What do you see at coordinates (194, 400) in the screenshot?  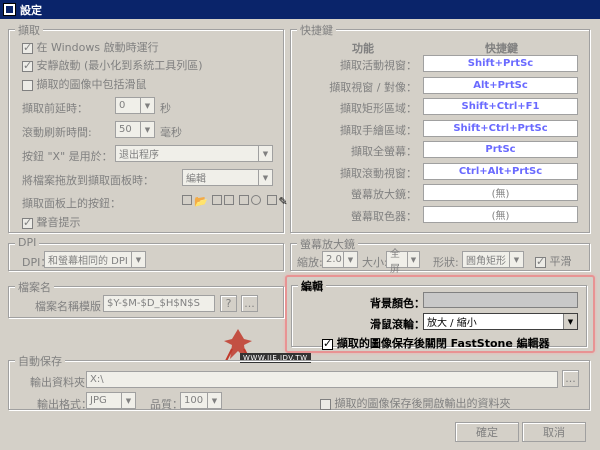 I see `quality-value: 100` at bounding box center [194, 400].